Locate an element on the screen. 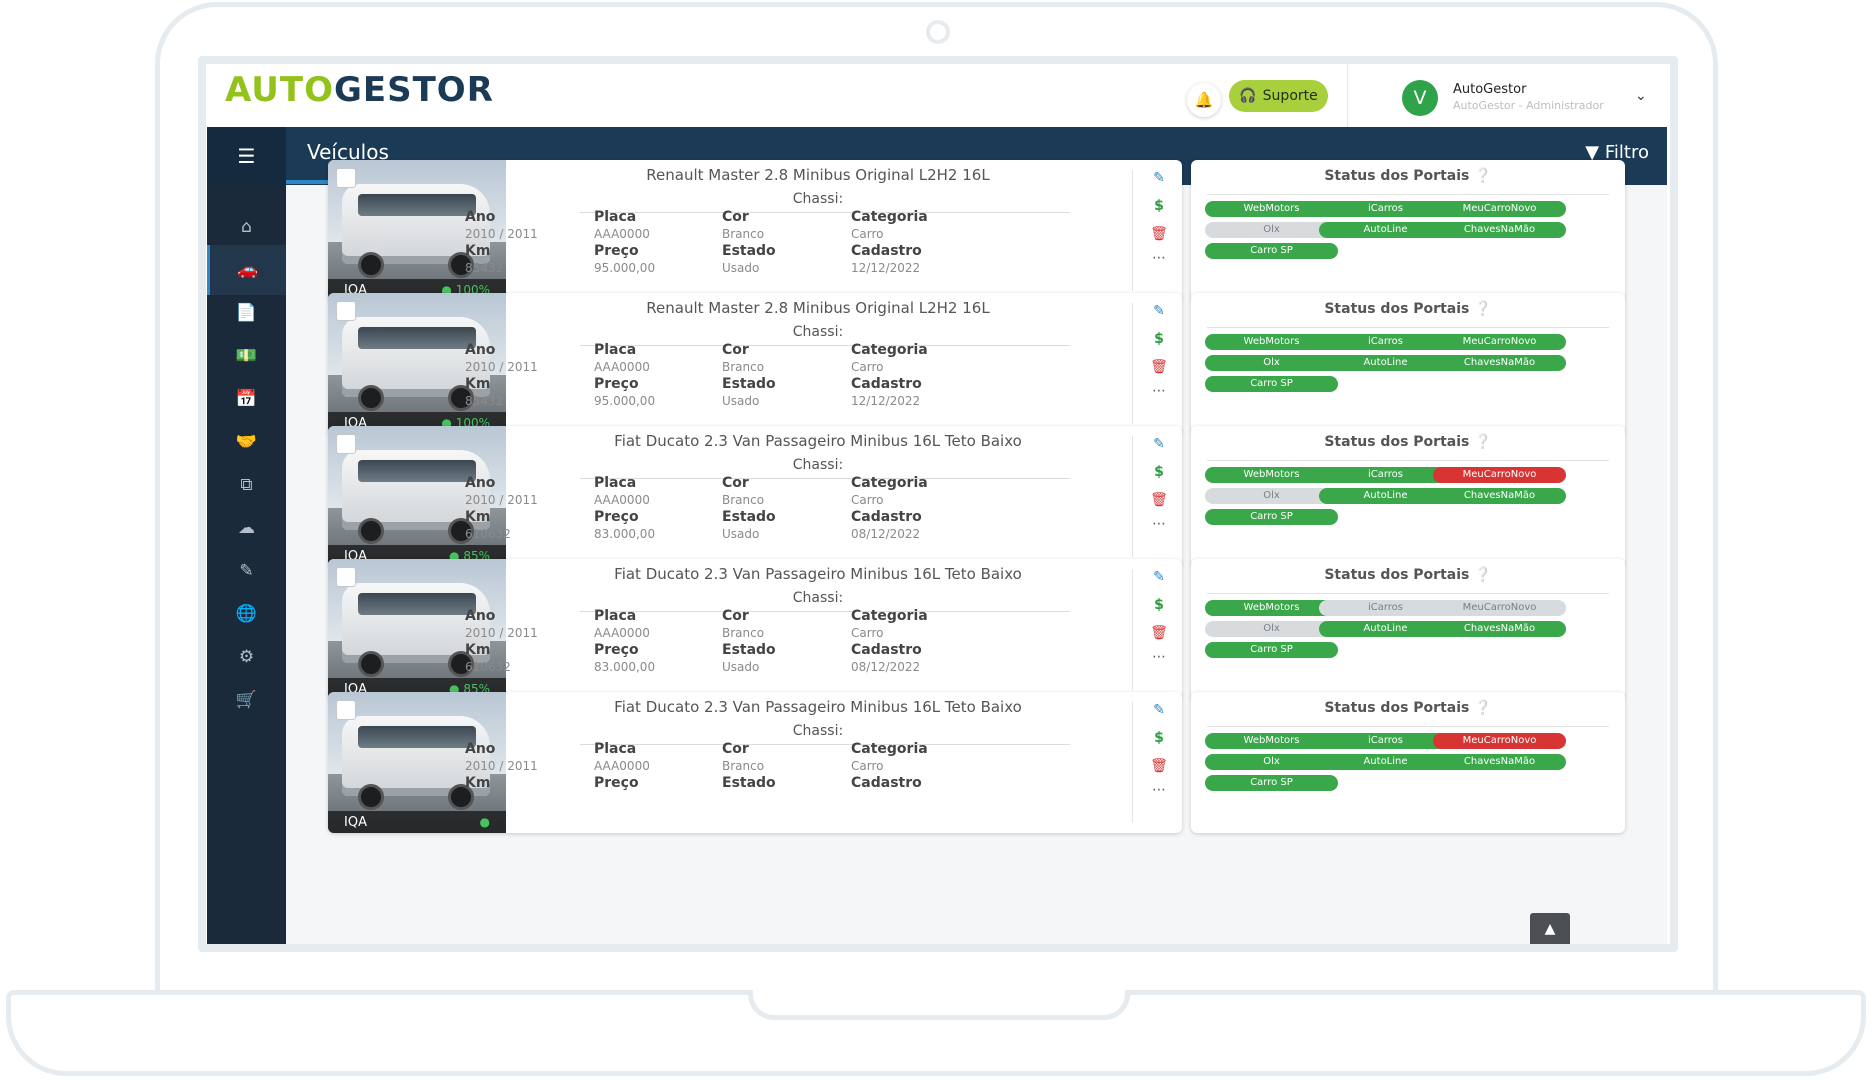 The width and height of the screenshot is (1872, 1080). field-value-estado: Usado is located at coordinates (741, 667).